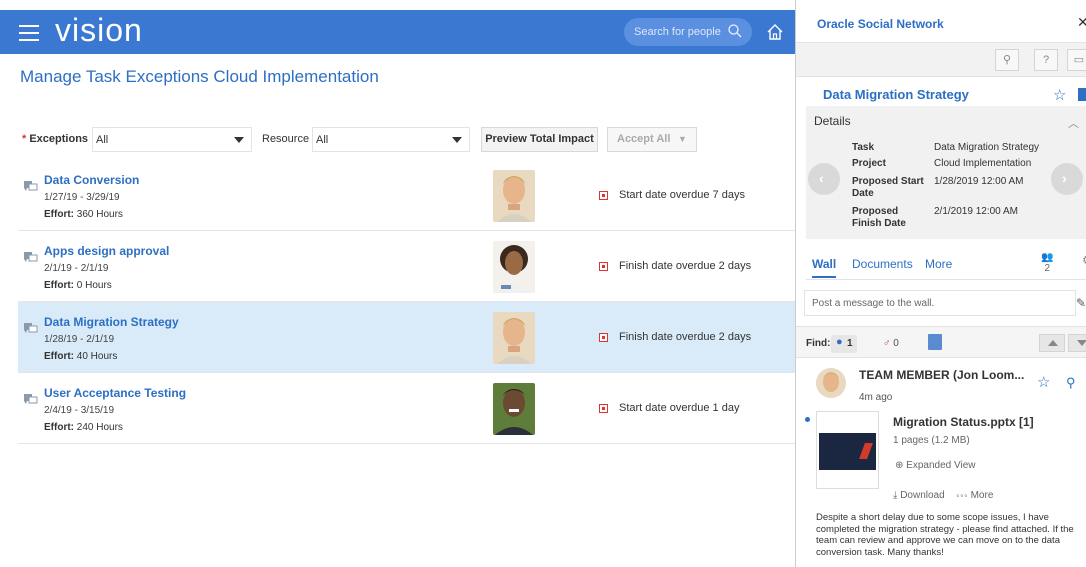 Image resolution: width=1086 pixels, height=567 pixels. What do you see at coordinates (961, 495) in the screenshot?
I see `more-icon: ∘∘∘` at bounding box center [961, 495].